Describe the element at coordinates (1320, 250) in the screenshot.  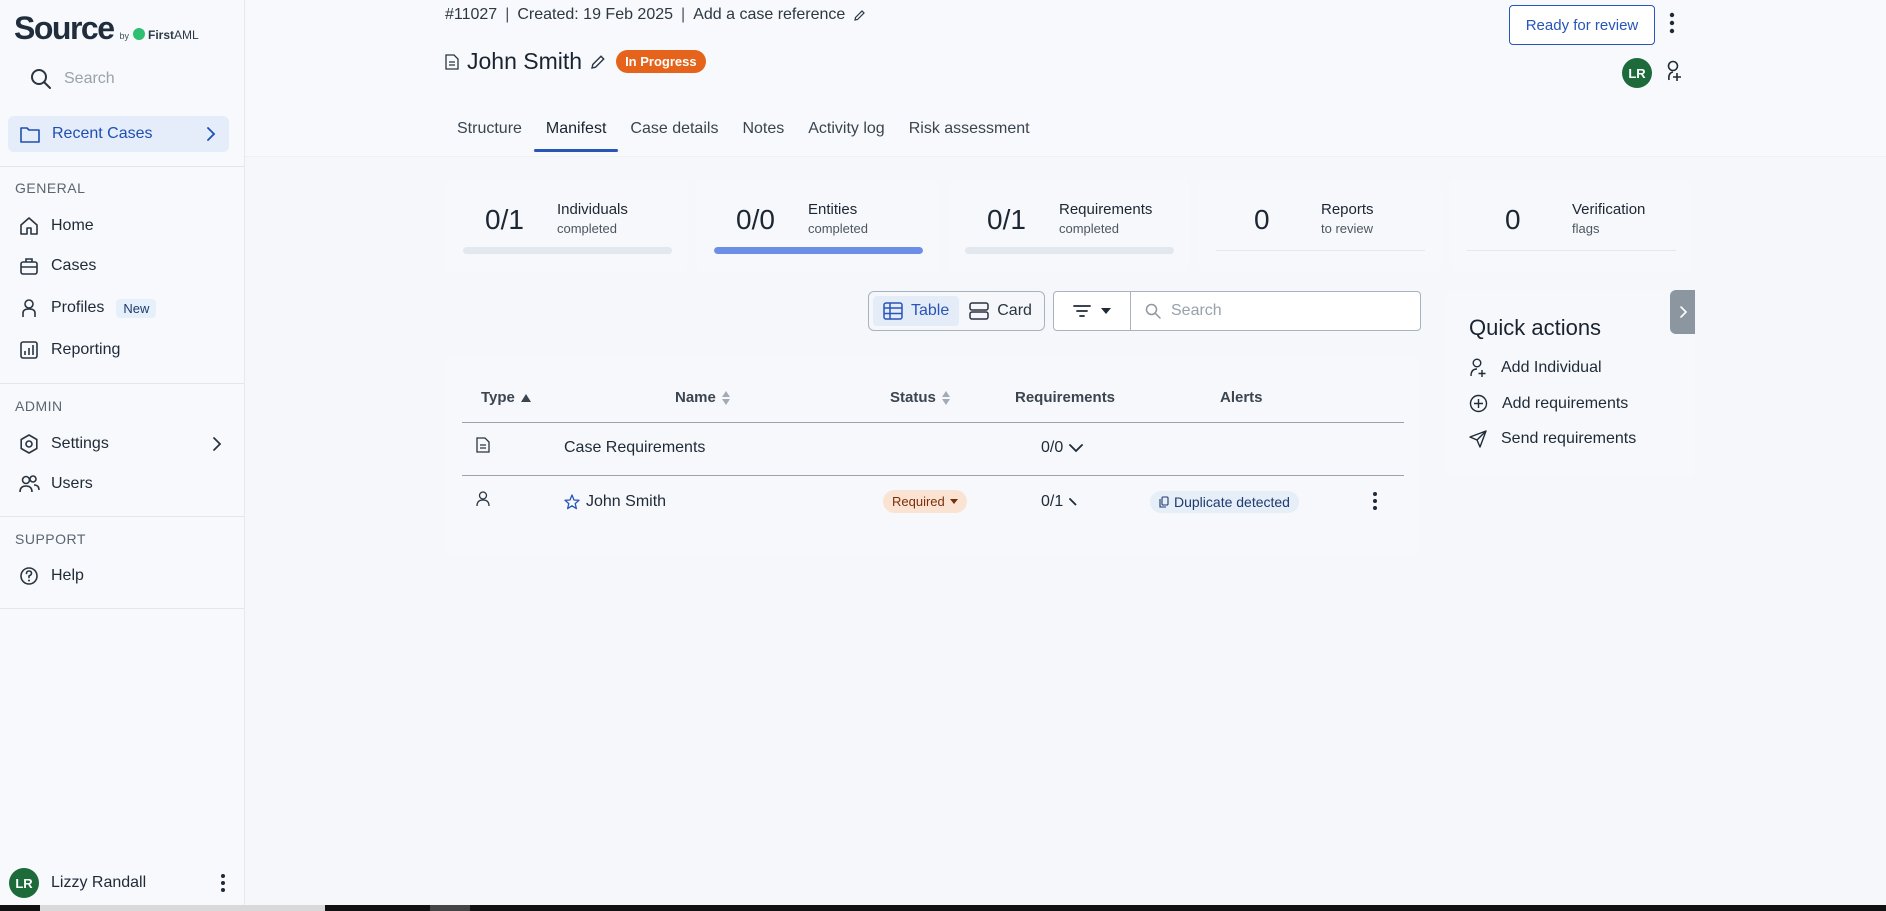
I see `divider` at that location.